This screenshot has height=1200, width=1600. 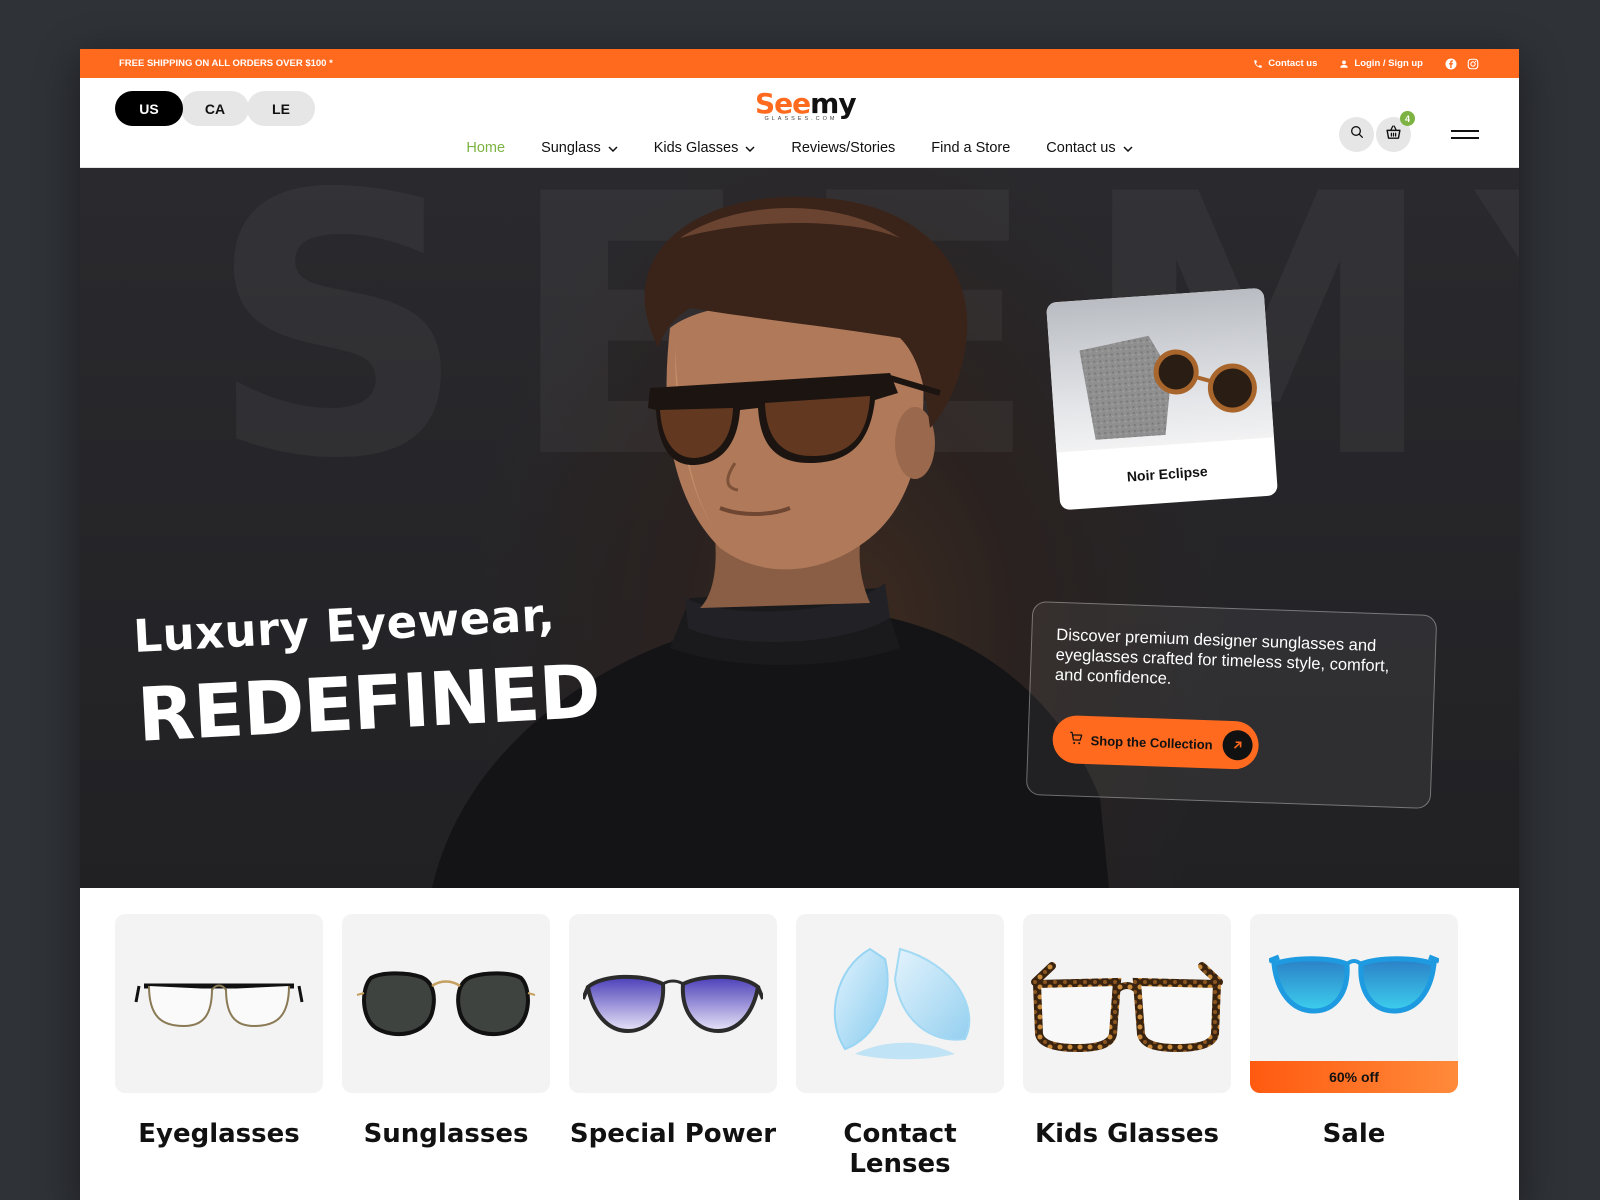 I want to click on nav-kids-glasses: Kids Glasses, so click(x=705, y=148).